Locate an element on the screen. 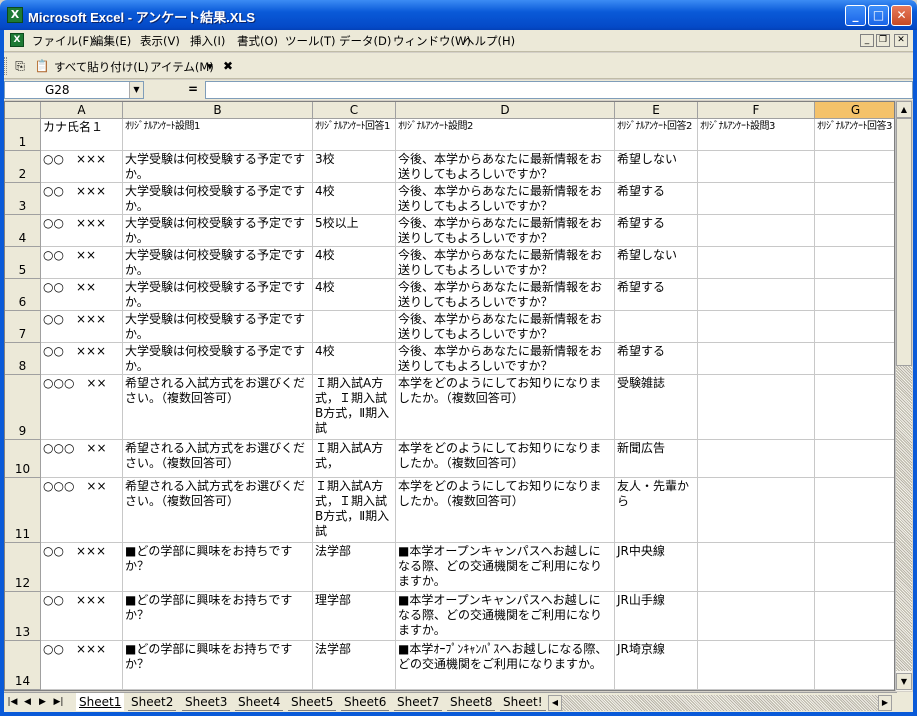 The width and height of the screenshot is (917, 716). cell-e6: 希望する is located at coordinates (656, 295).